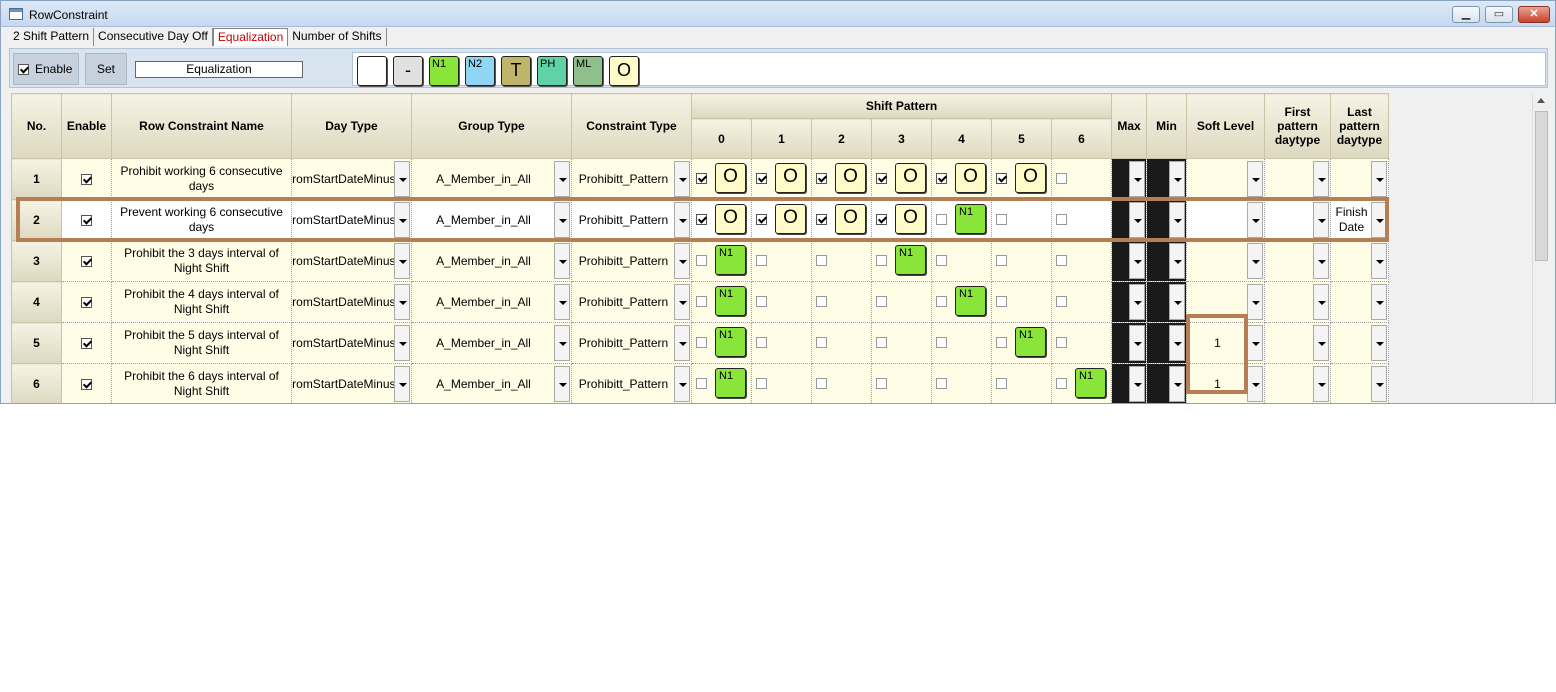  Describe the element at coordinates (1541, 100) in the screenshot. I see `scroll-up-icon` at that location.